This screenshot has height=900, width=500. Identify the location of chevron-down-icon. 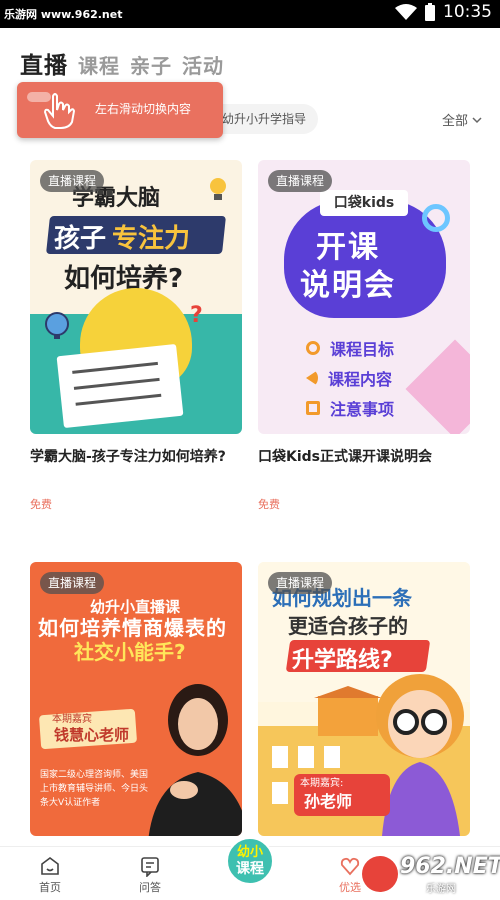
(477, 119).